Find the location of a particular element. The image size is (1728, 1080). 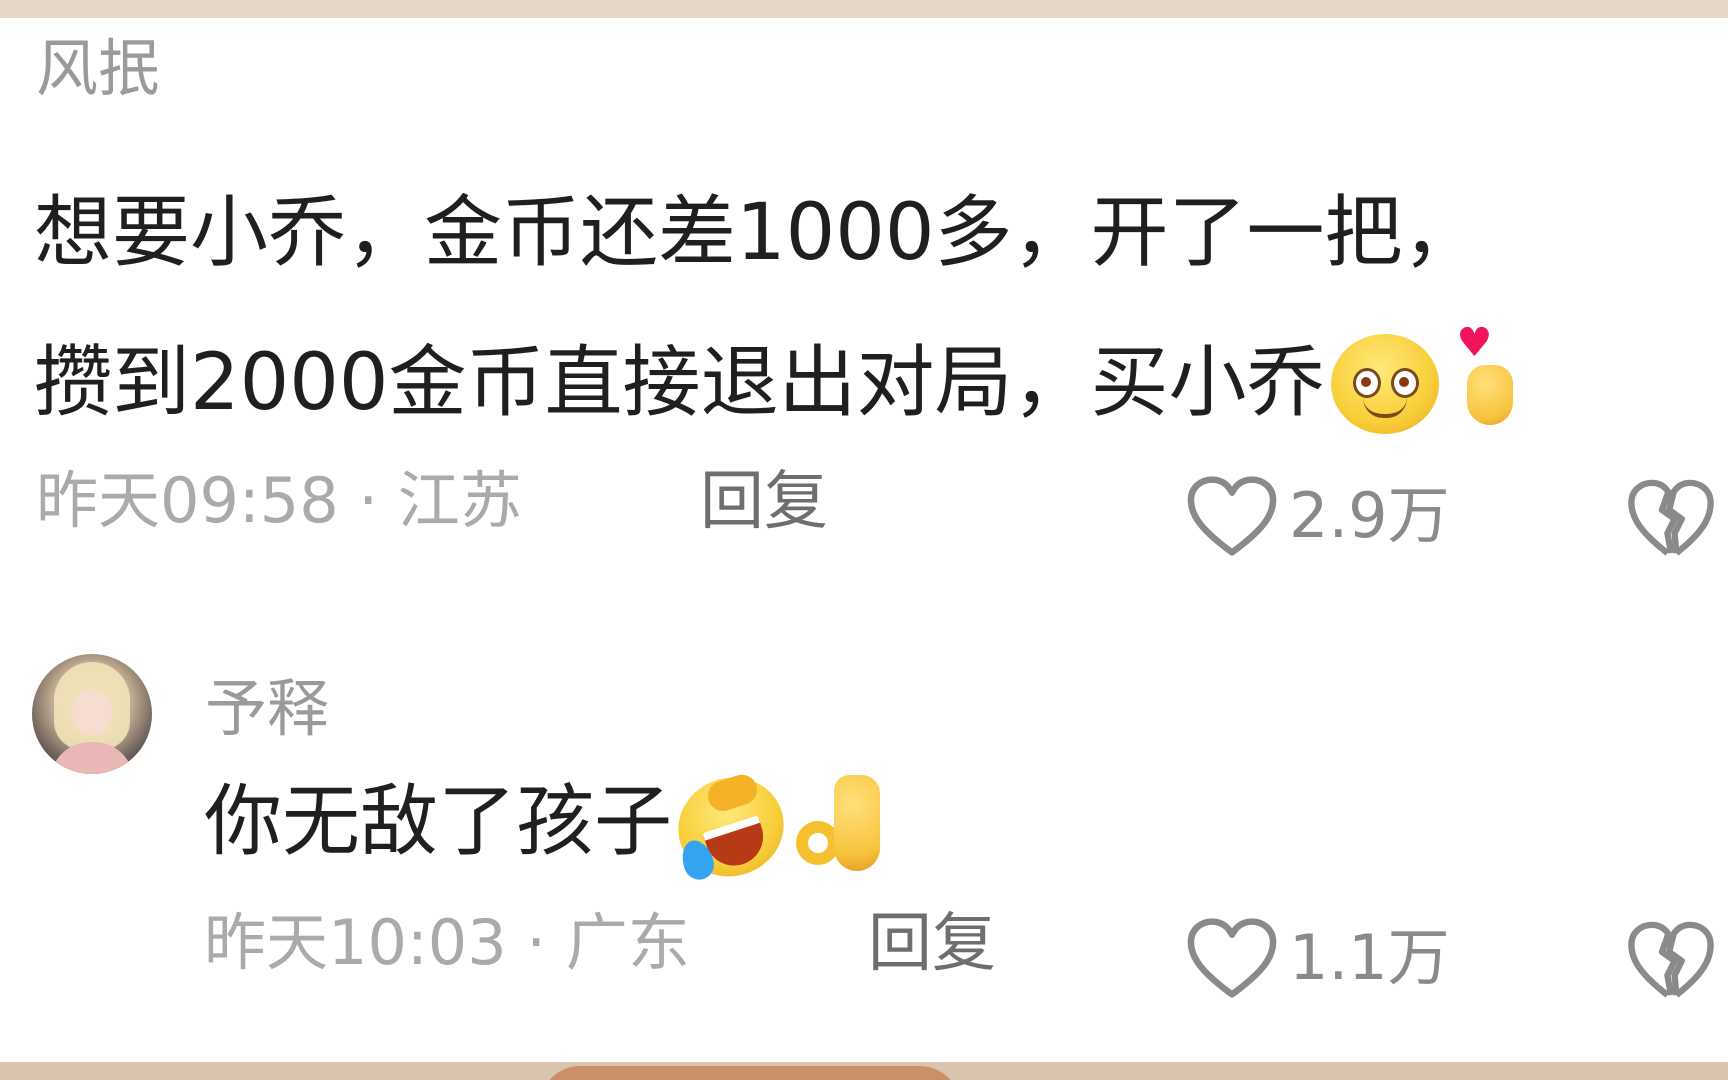

comment-timestamp-location: 昨天09:58 · 江苏 is located at coordinates (279, 500).